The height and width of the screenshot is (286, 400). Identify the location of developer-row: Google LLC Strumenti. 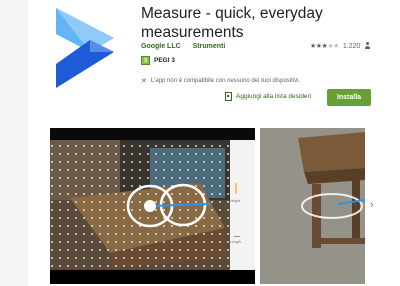
(188, 46).